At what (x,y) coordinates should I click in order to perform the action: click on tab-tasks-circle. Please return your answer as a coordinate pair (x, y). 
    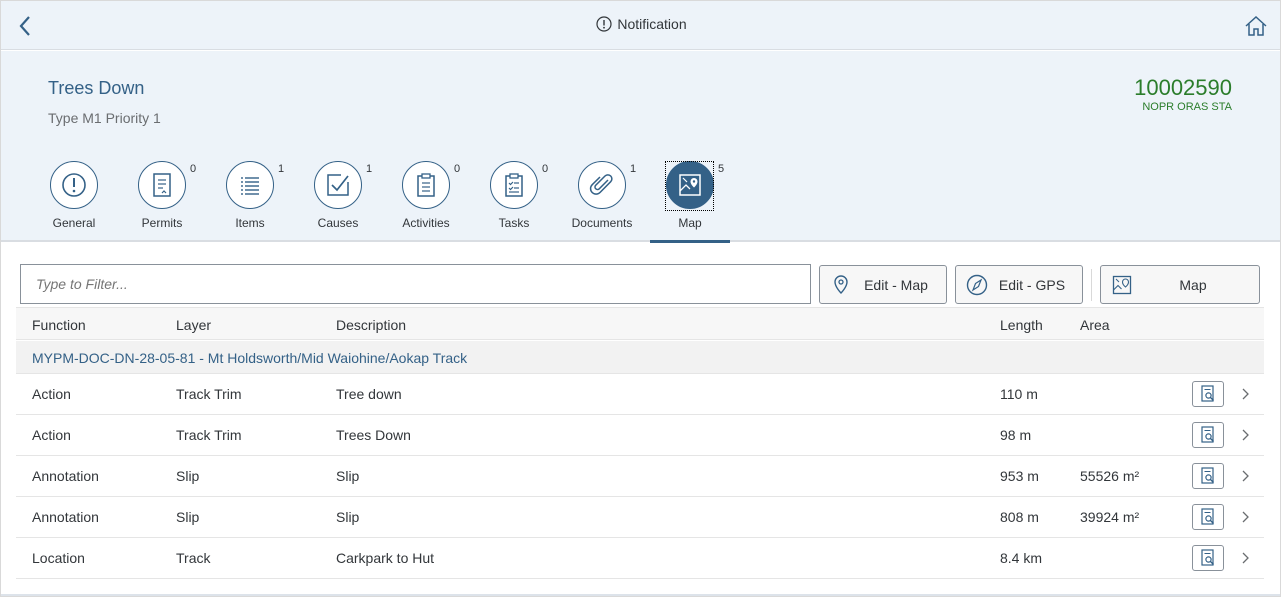
    Looking at the image, I should click on (514, 185).